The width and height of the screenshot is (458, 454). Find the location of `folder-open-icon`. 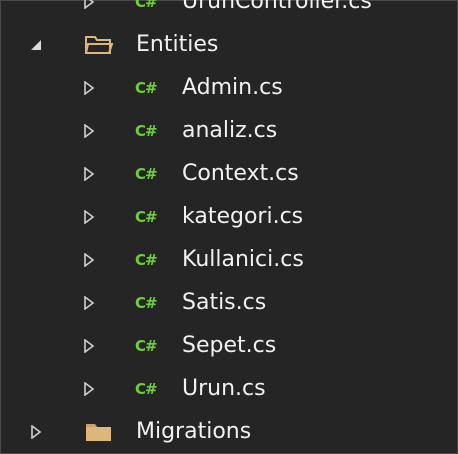

folder-open-icon is located at coordinates (99, 45).